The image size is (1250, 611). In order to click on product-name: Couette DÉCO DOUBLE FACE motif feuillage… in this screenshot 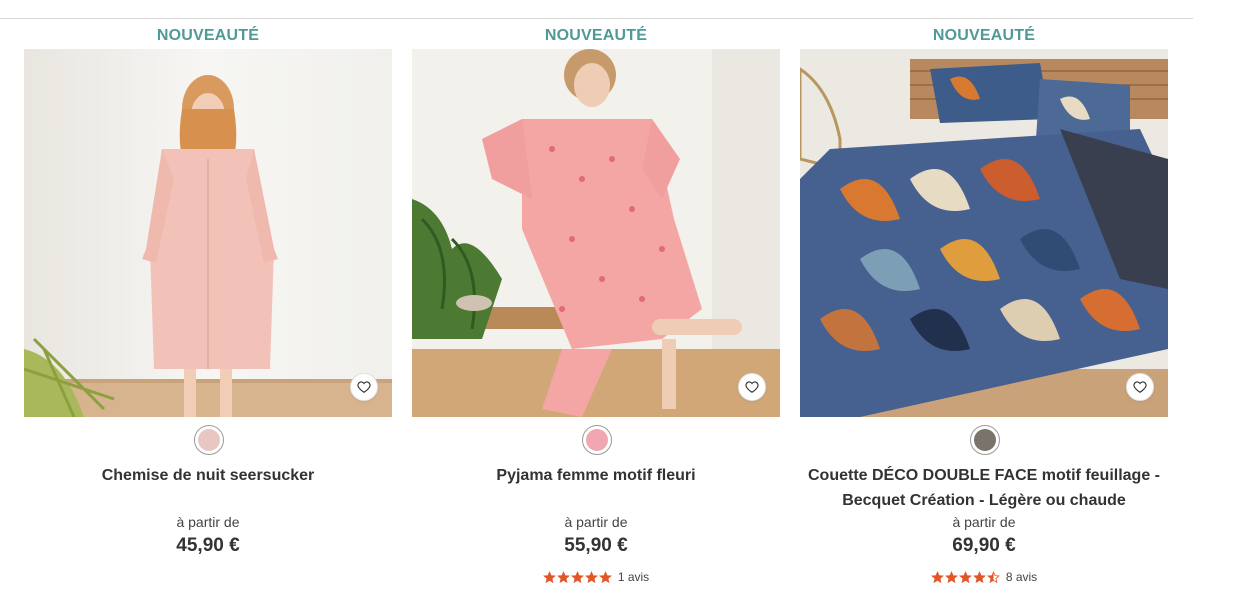, I will do `click(984, 488)`.